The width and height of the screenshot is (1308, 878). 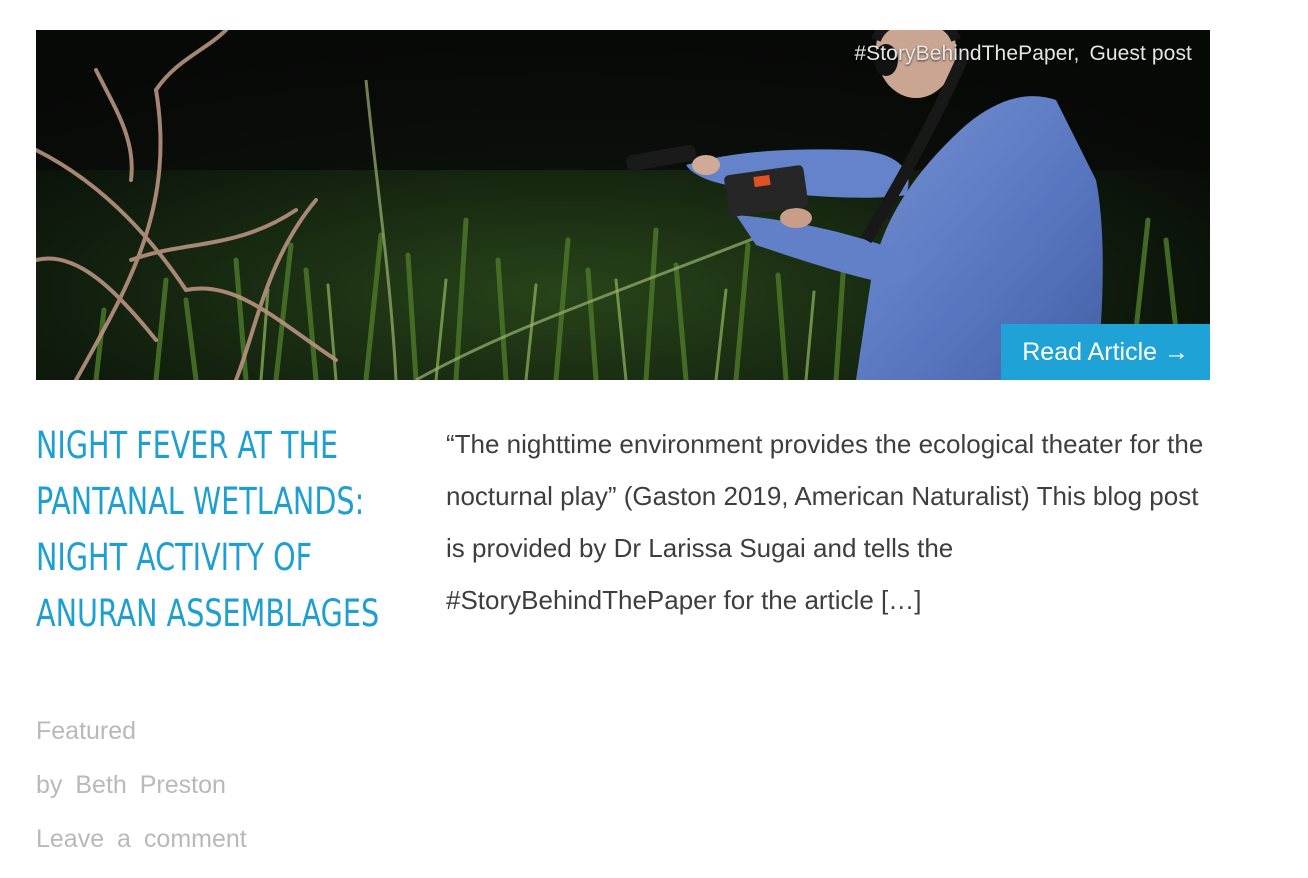 I want to click on category-link-guest-post: Guest post, so click(x=1140, y=53).